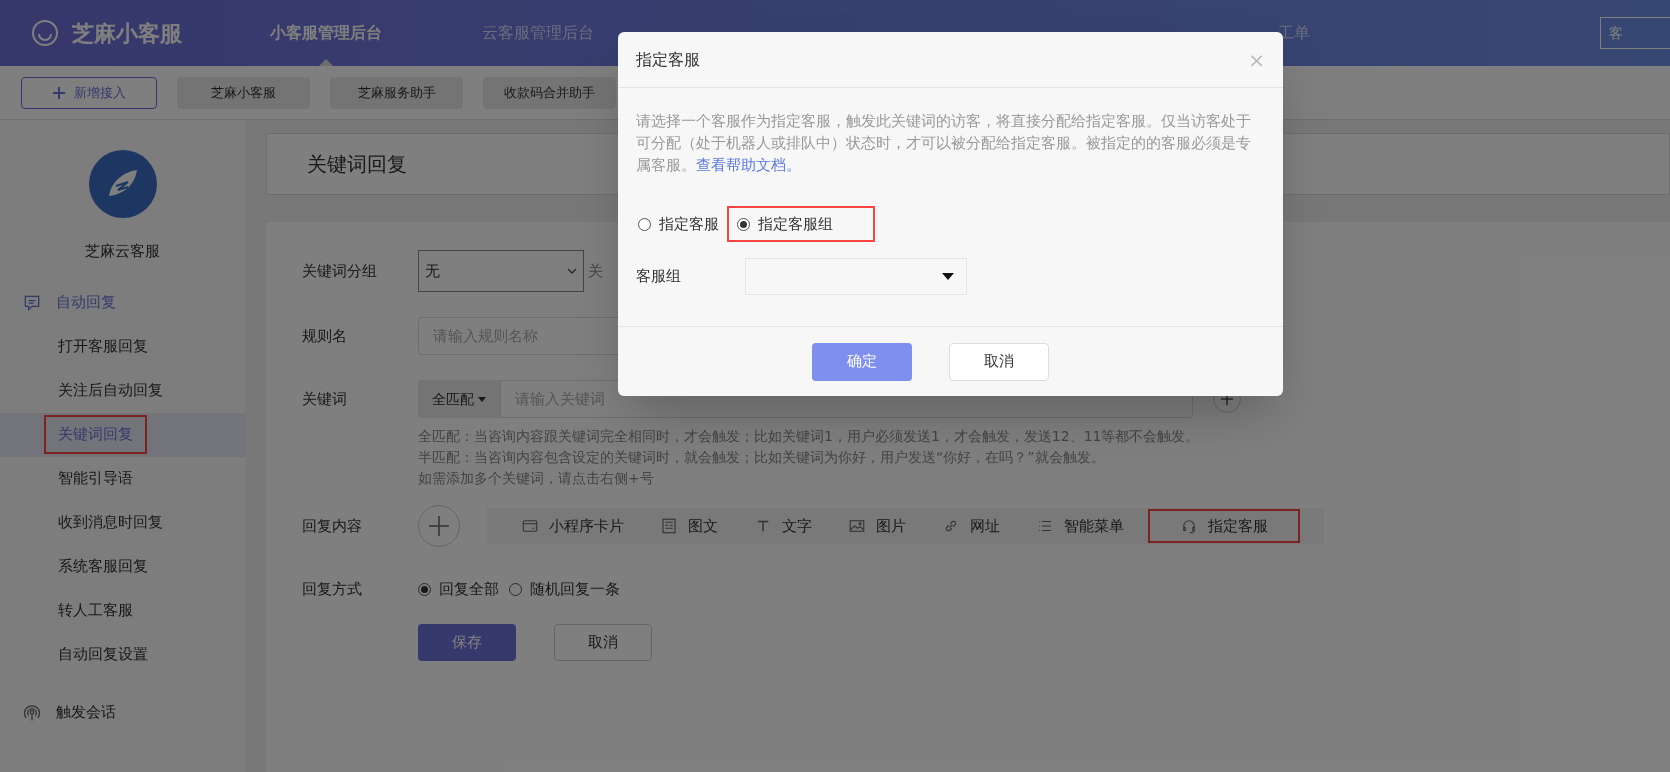 The height and width of the screenshot is (772, 1670). What do you see at coordinates (659, 277) in the screenshot?
I see `field-label: 客服组` at bounding box center [659, 277].